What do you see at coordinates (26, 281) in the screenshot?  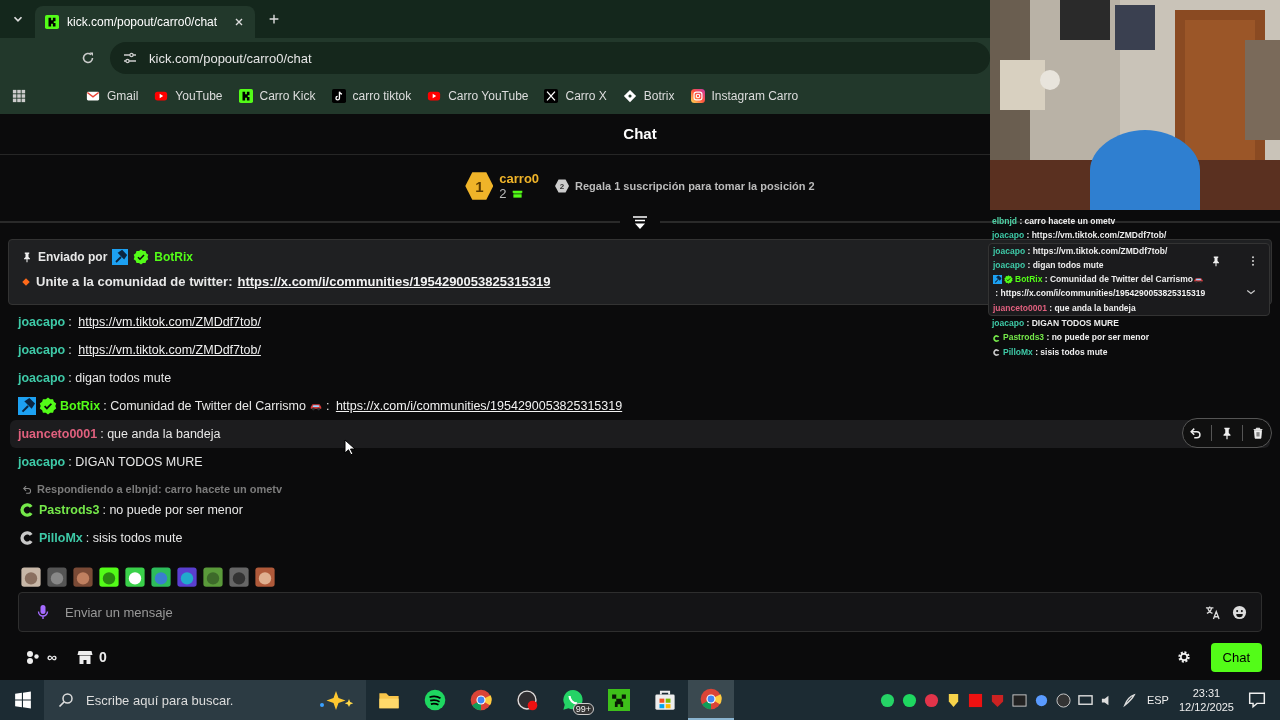 I see `diamond-icon` at bounding box center [26, 281].